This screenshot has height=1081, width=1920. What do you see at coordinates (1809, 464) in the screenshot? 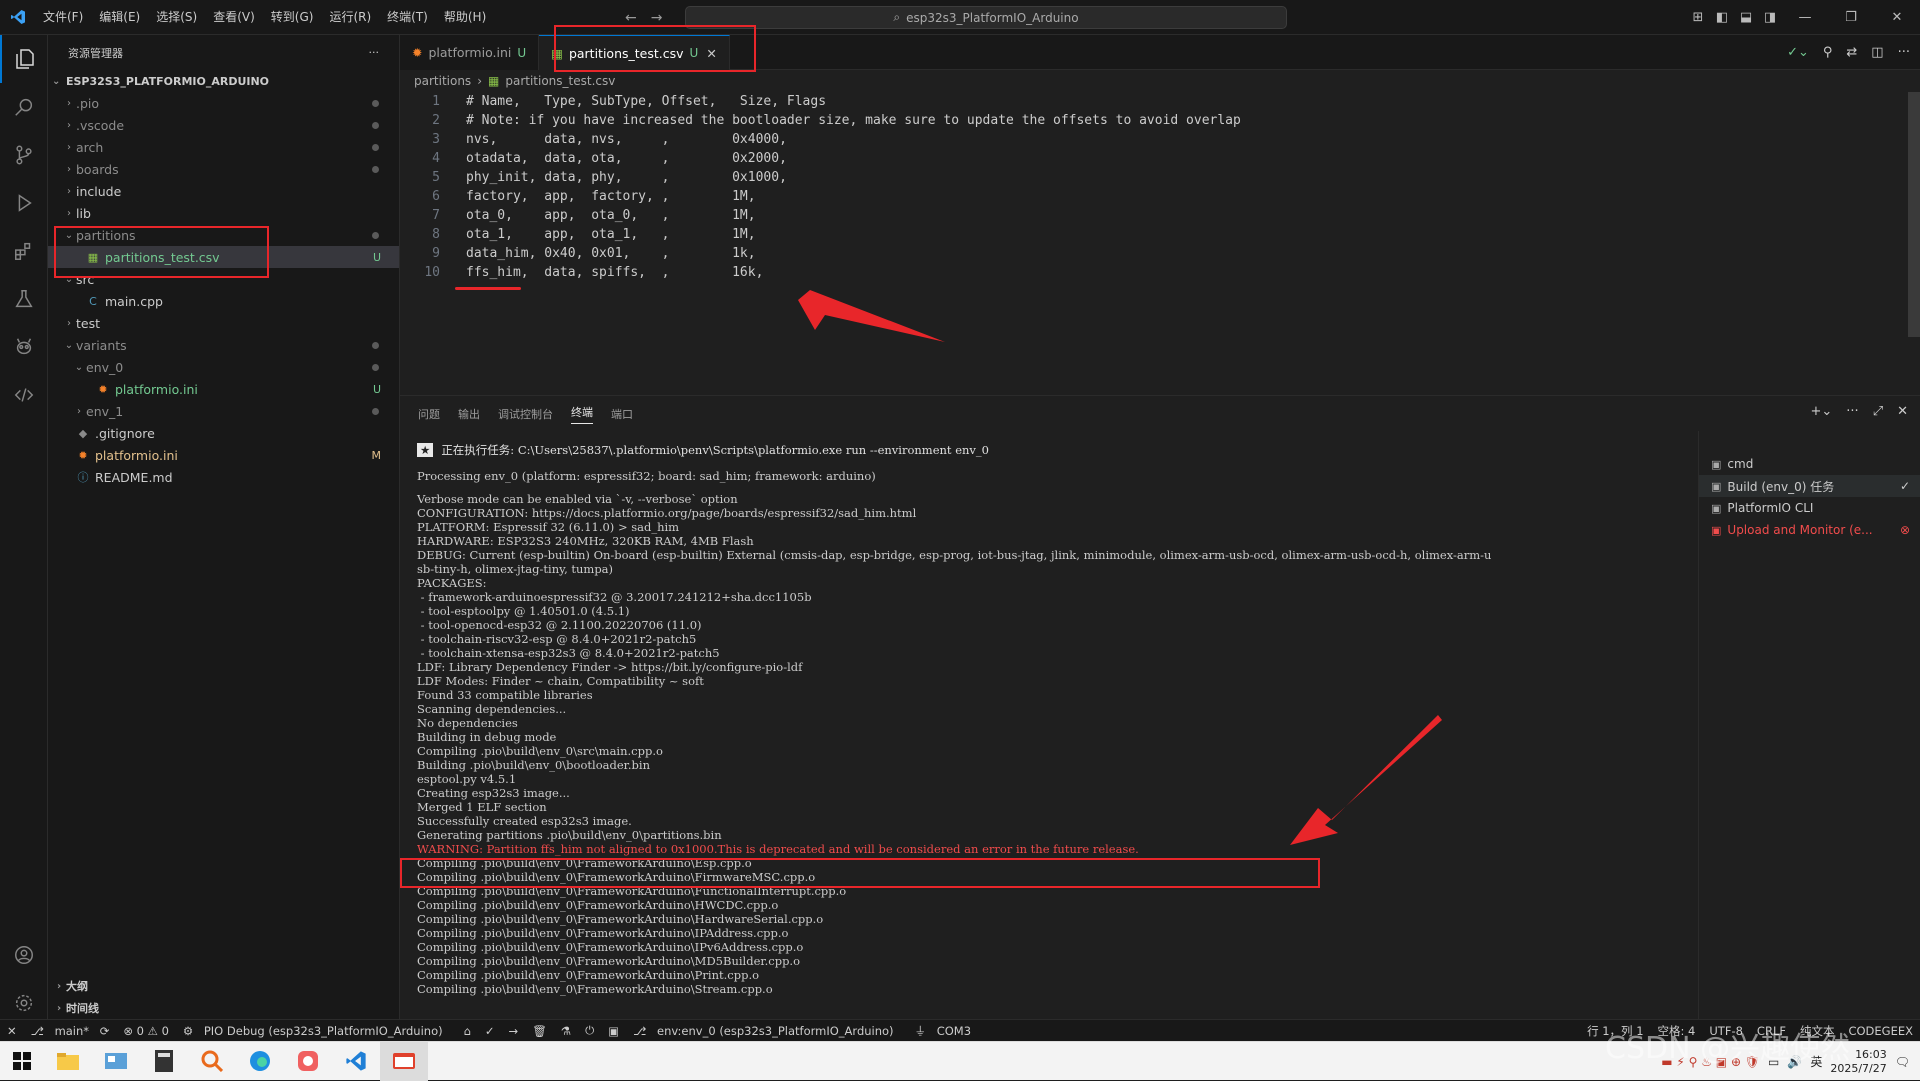
I see `terminal-list-item: ▣ cmd` at bounding box center [1809, 464].